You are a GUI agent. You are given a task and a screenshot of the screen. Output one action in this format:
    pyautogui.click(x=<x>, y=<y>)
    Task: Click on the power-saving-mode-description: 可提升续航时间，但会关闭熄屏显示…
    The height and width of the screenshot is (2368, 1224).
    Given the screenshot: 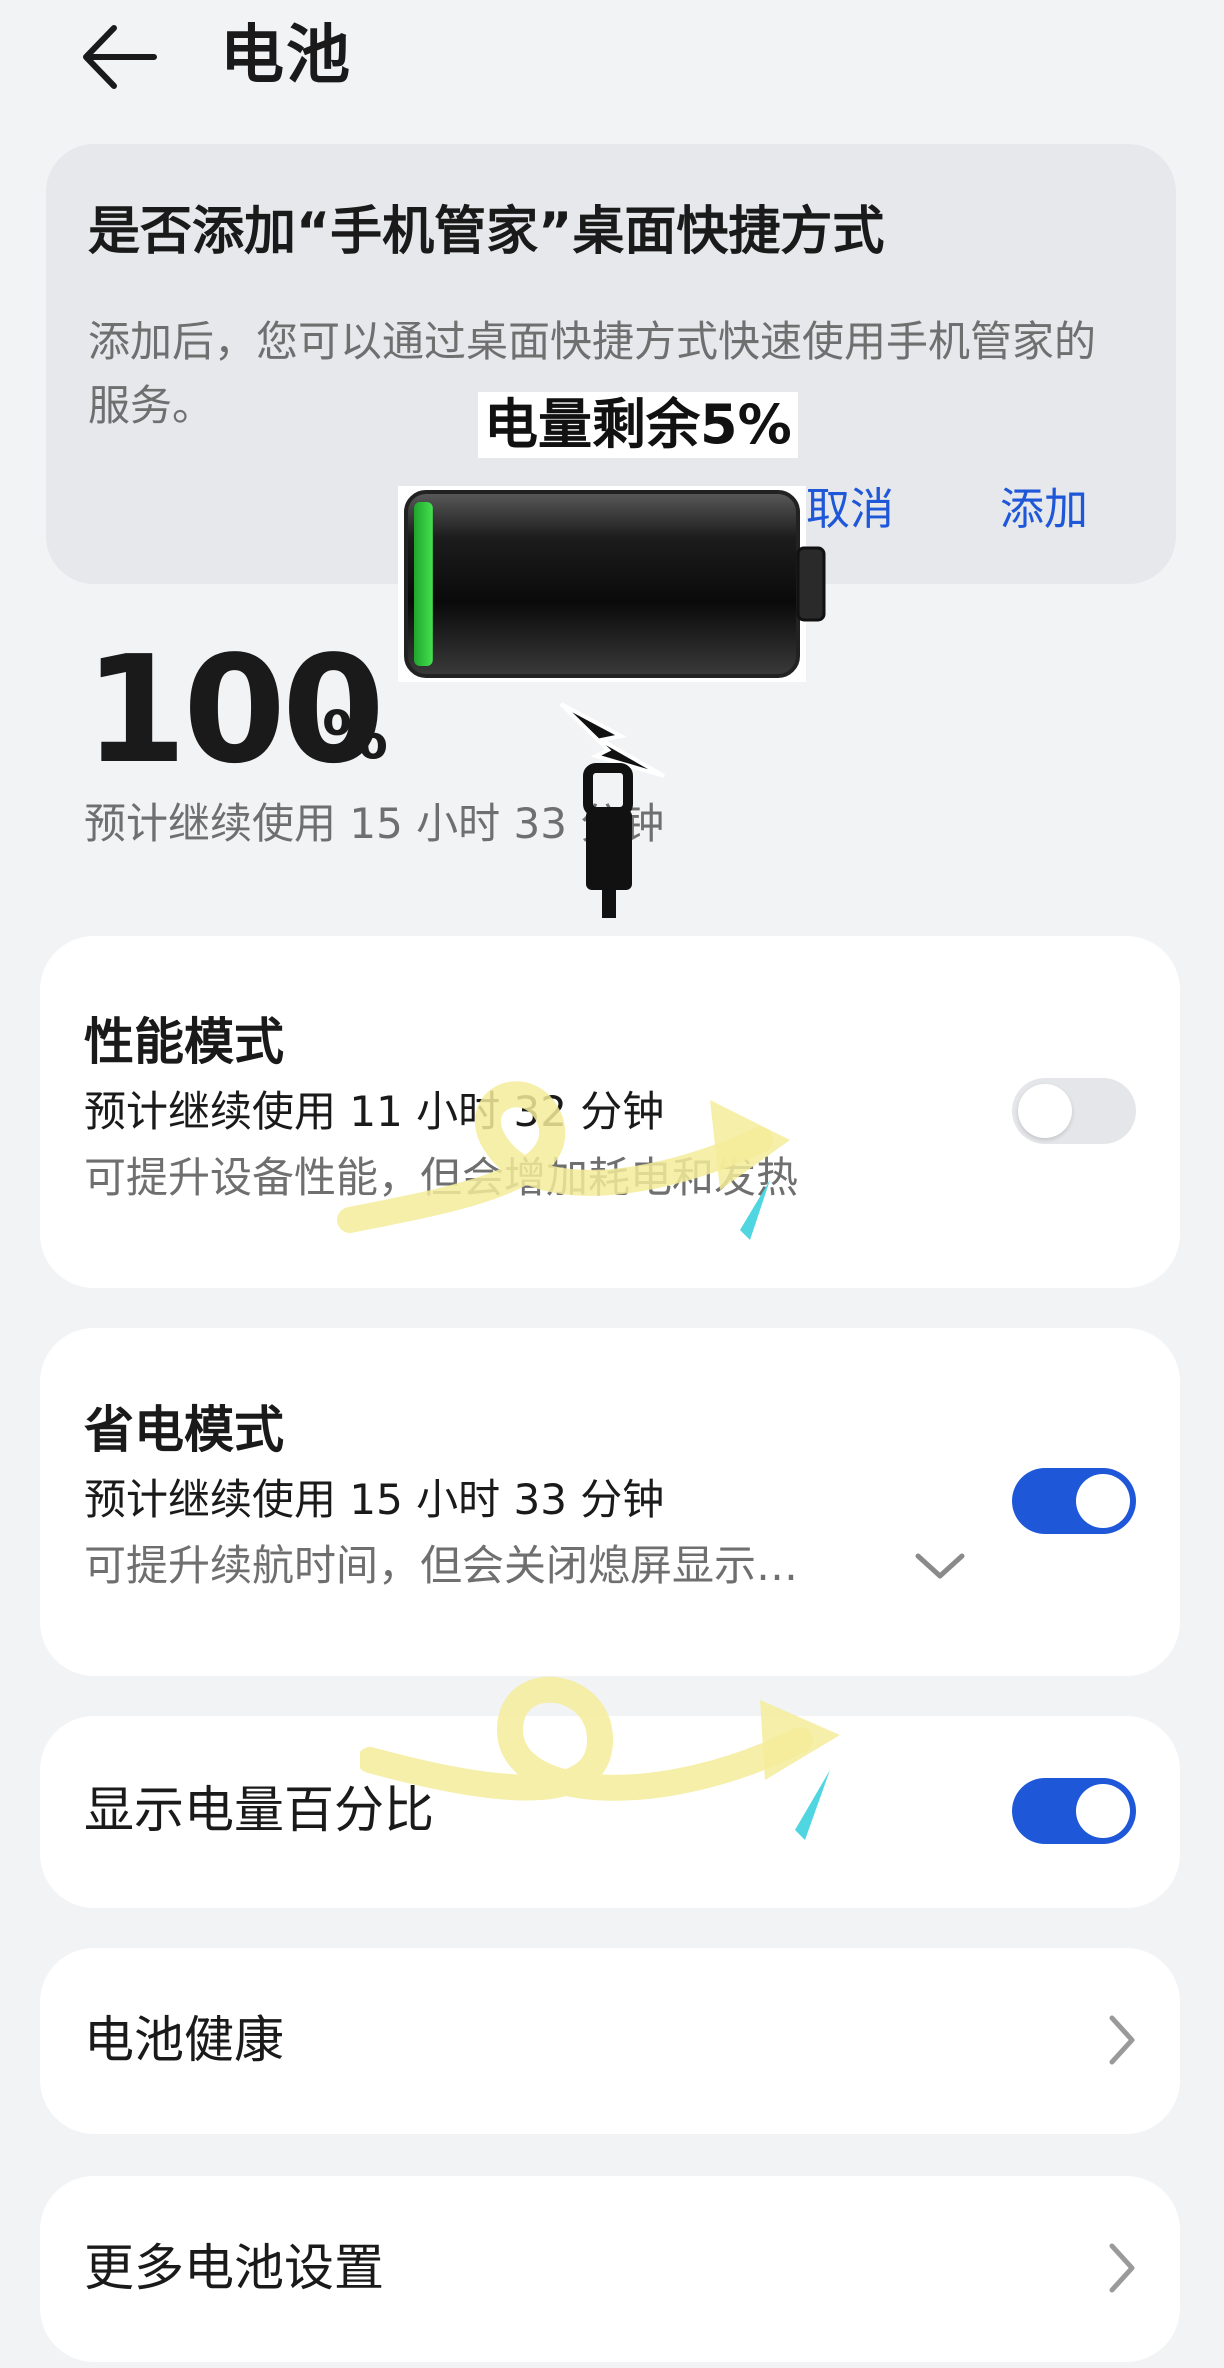 What is the action you would take?
    pyautogui.click(x=441, y=1565)
    